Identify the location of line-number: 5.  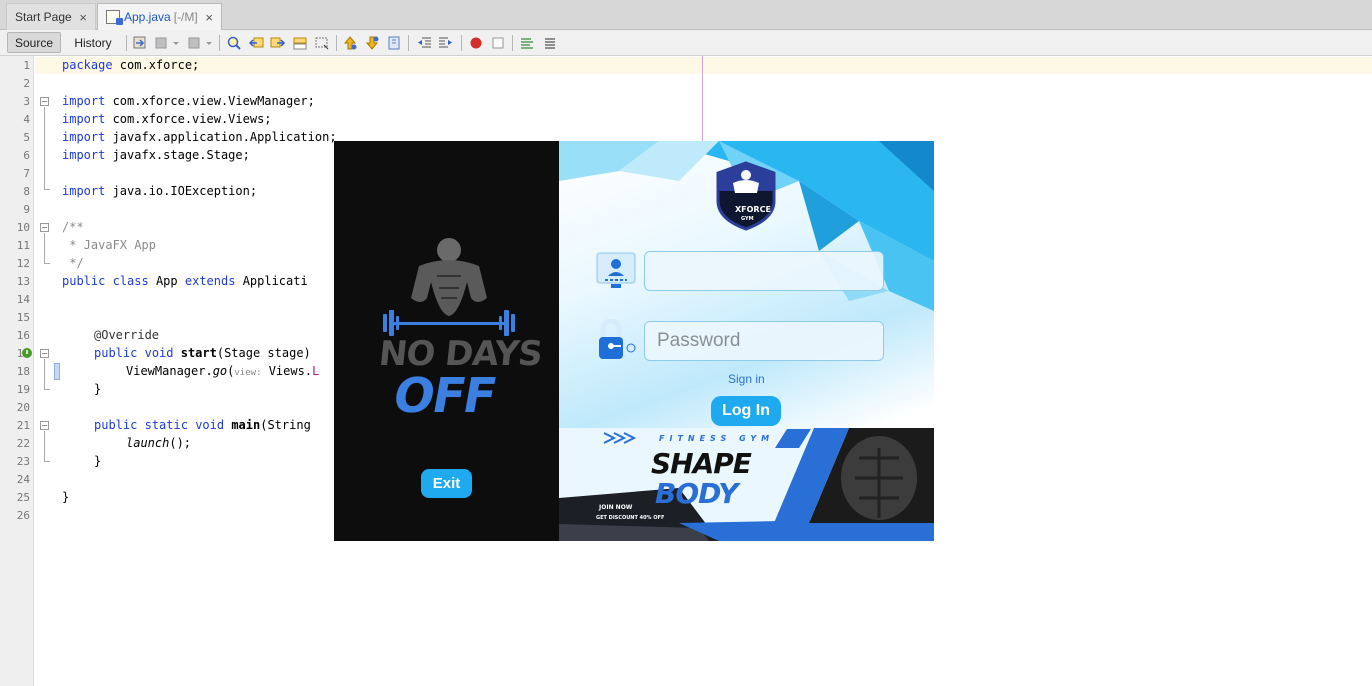
(26, 137).